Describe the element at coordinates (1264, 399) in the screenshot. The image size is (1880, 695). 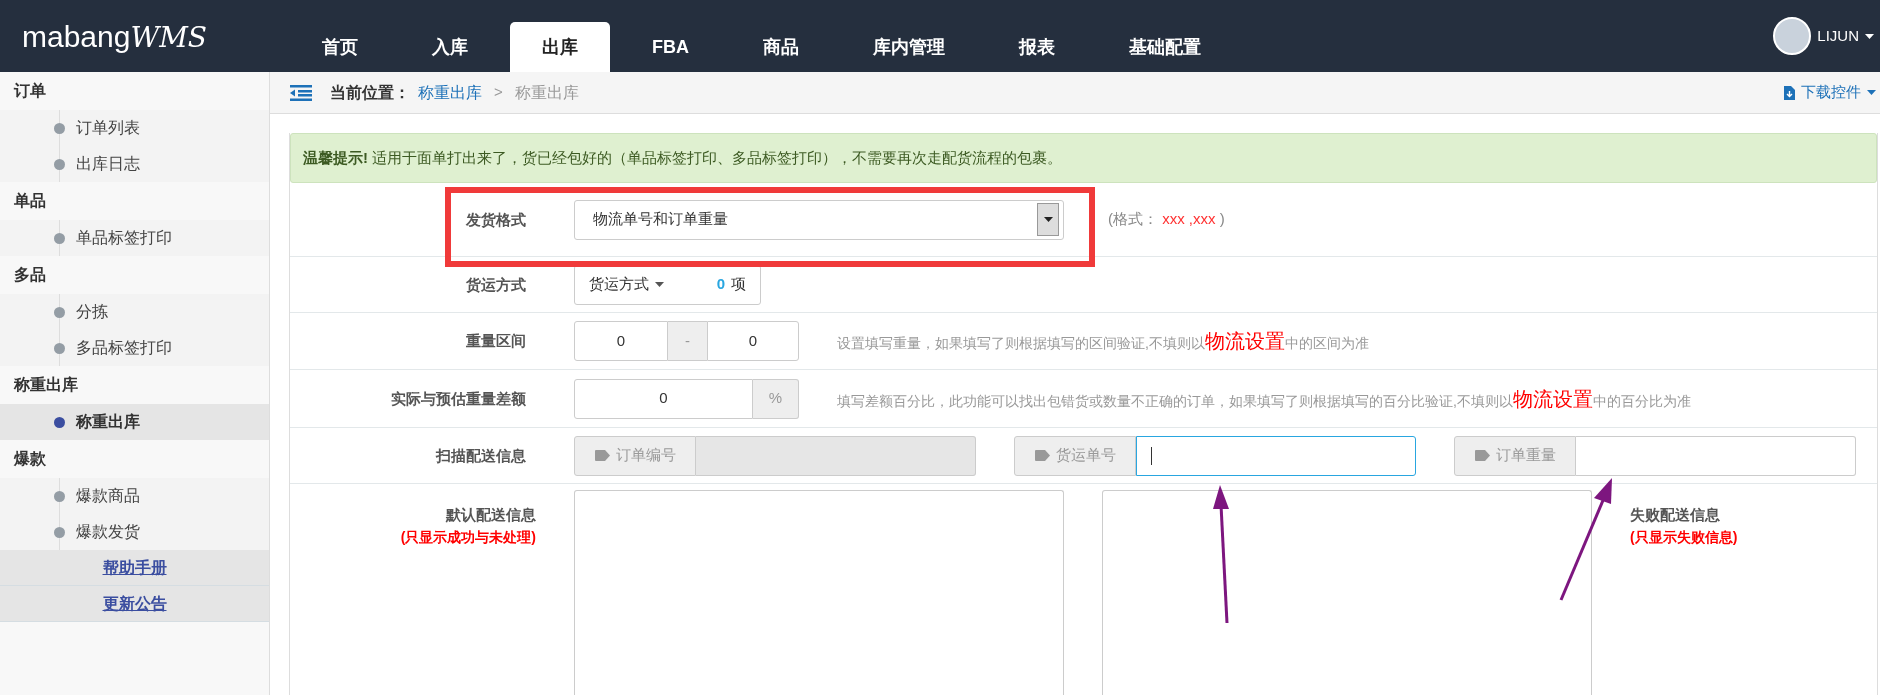
I see `hint-text: 填写差额百分比，此功能可以找出包错货或数量不正确的订单，如果填写了则根据填写的百分比验证,不填则以物流设置中的百分比为准` at that location.